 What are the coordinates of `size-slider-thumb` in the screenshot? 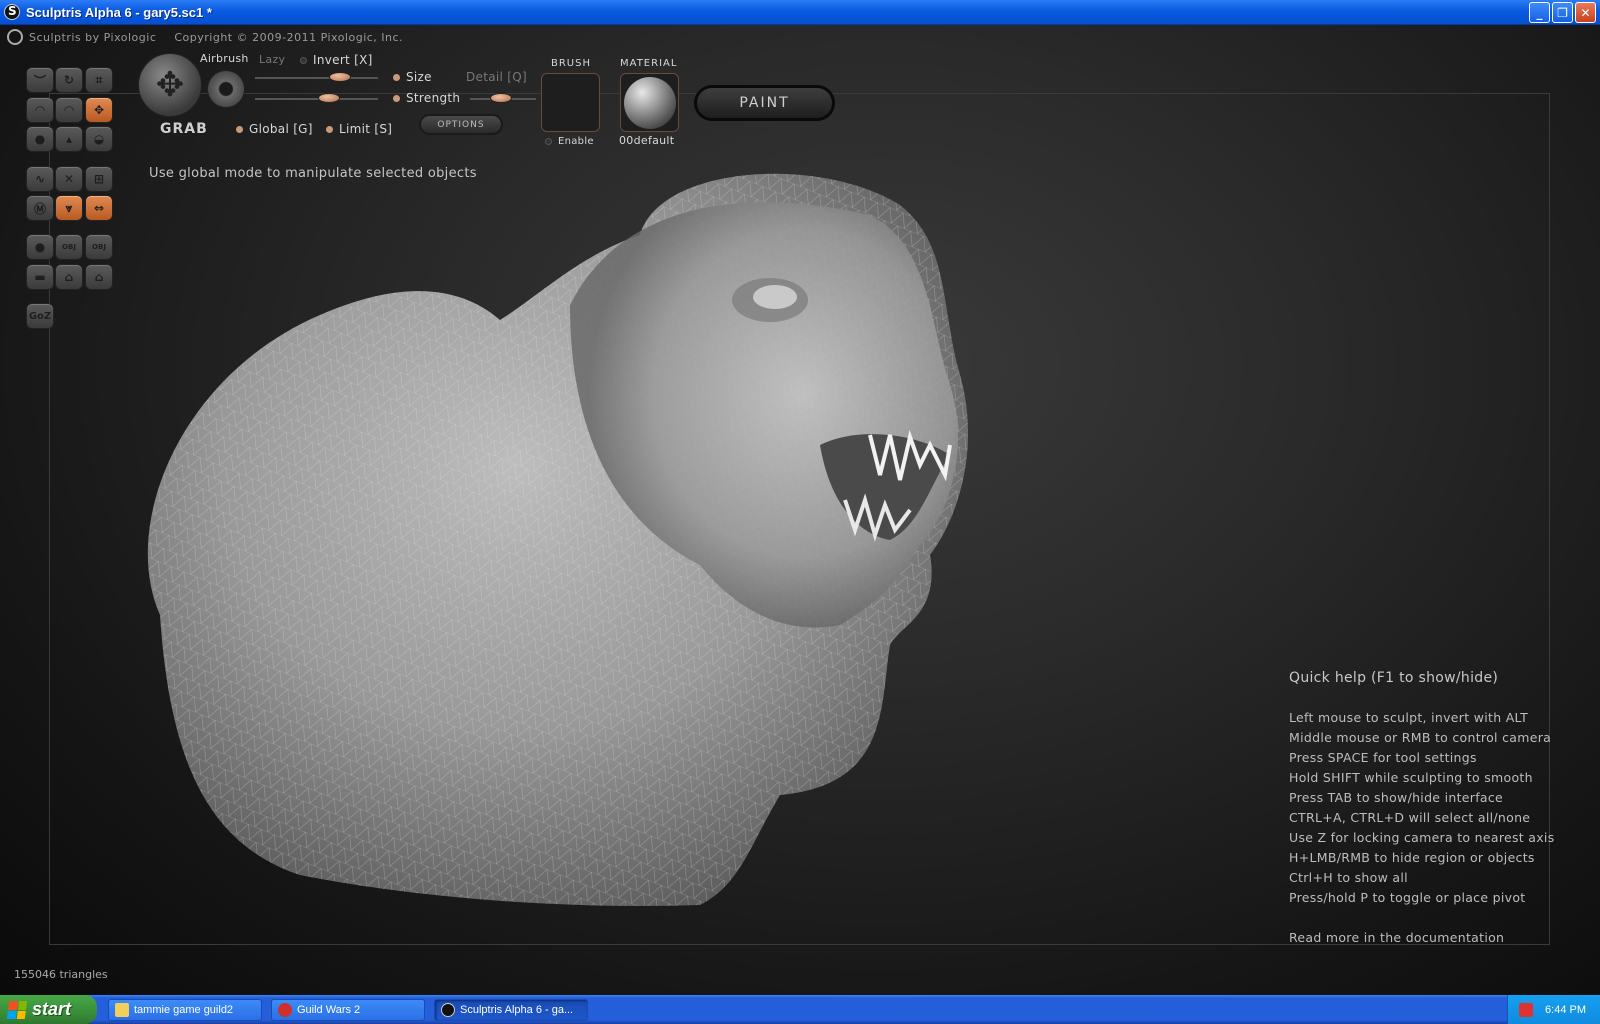 It's located at (340, 77).